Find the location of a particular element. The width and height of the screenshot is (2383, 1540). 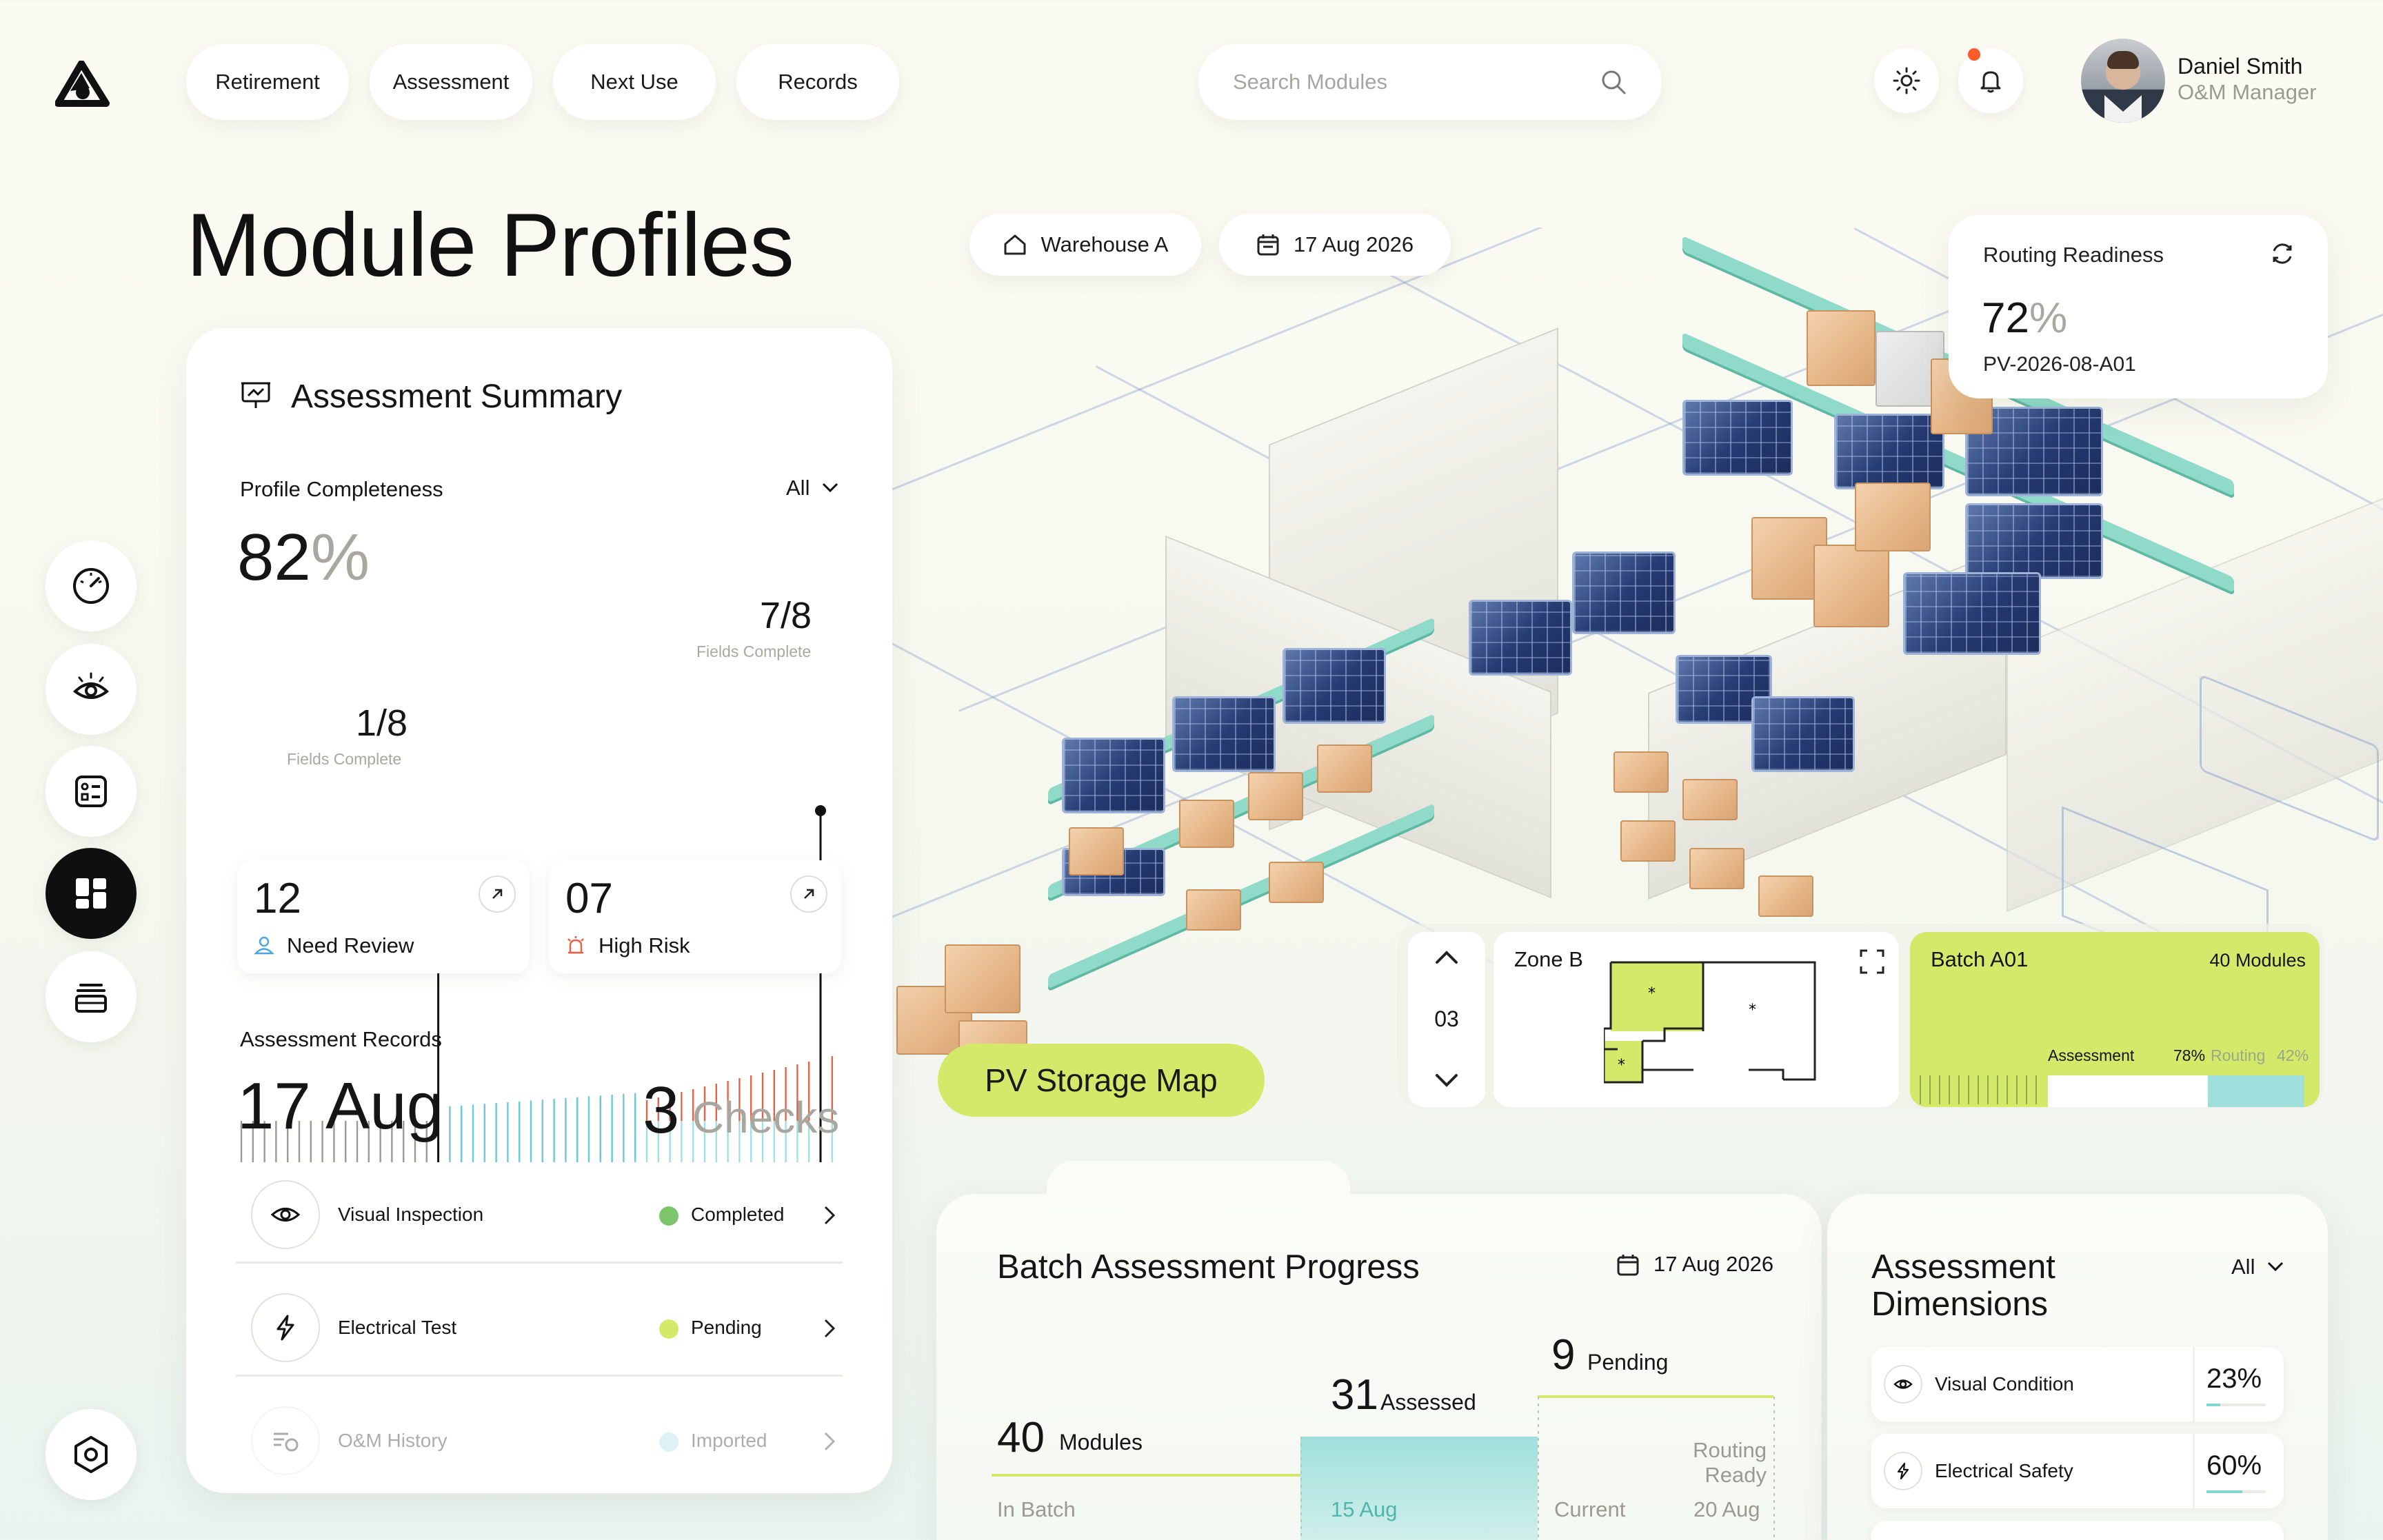

floor-number: 03 is located at coordinates (1446, 1019).